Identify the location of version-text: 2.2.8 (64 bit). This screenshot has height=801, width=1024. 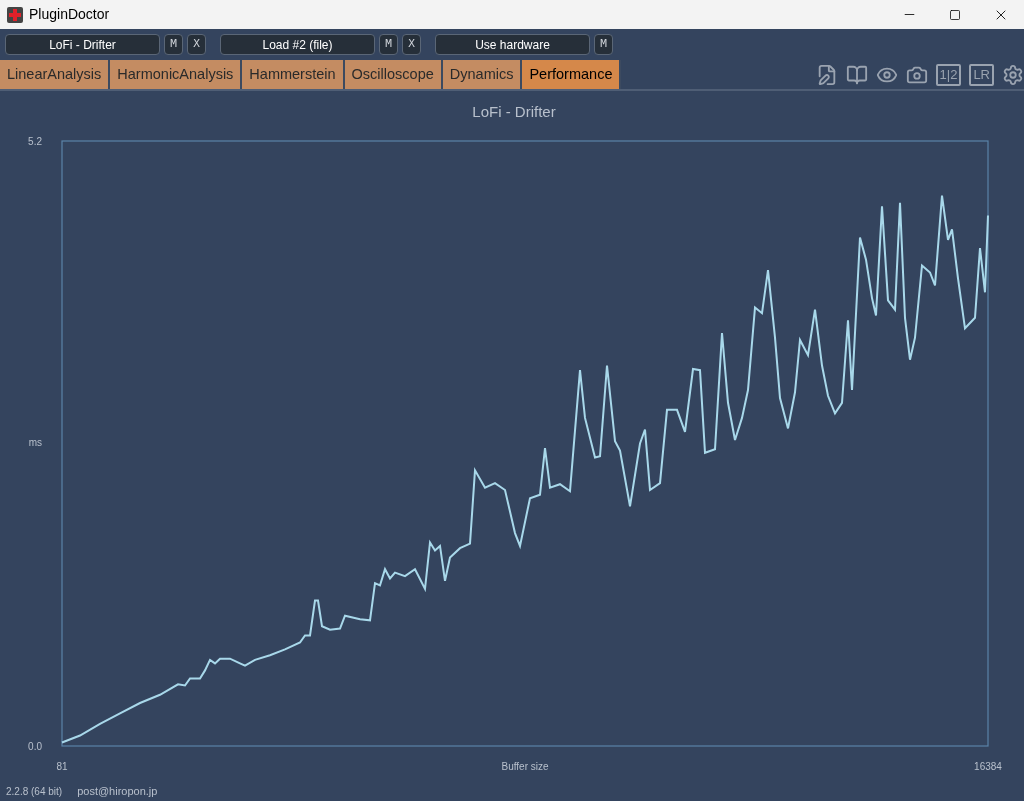
(34, 792).